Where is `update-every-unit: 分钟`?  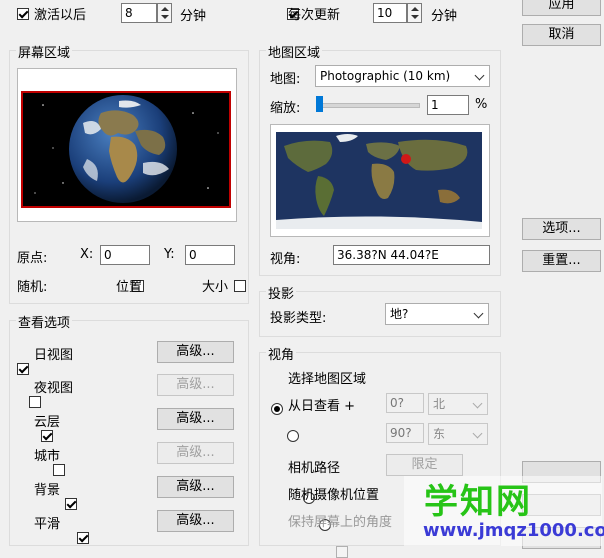
update-every-unit: 分钟 is located at coordinates (444, 16).